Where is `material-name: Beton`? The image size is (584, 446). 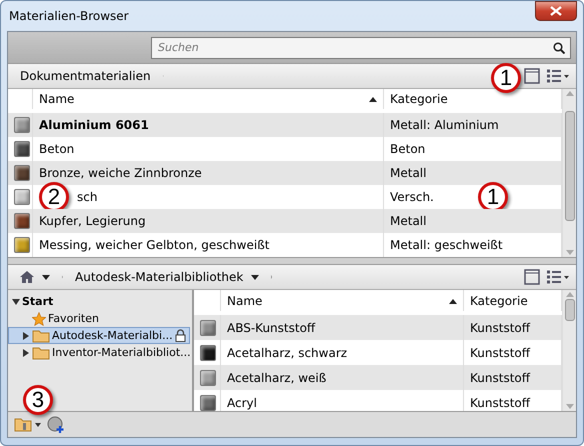 material-name: Beton is located at coordinates (56, 149).